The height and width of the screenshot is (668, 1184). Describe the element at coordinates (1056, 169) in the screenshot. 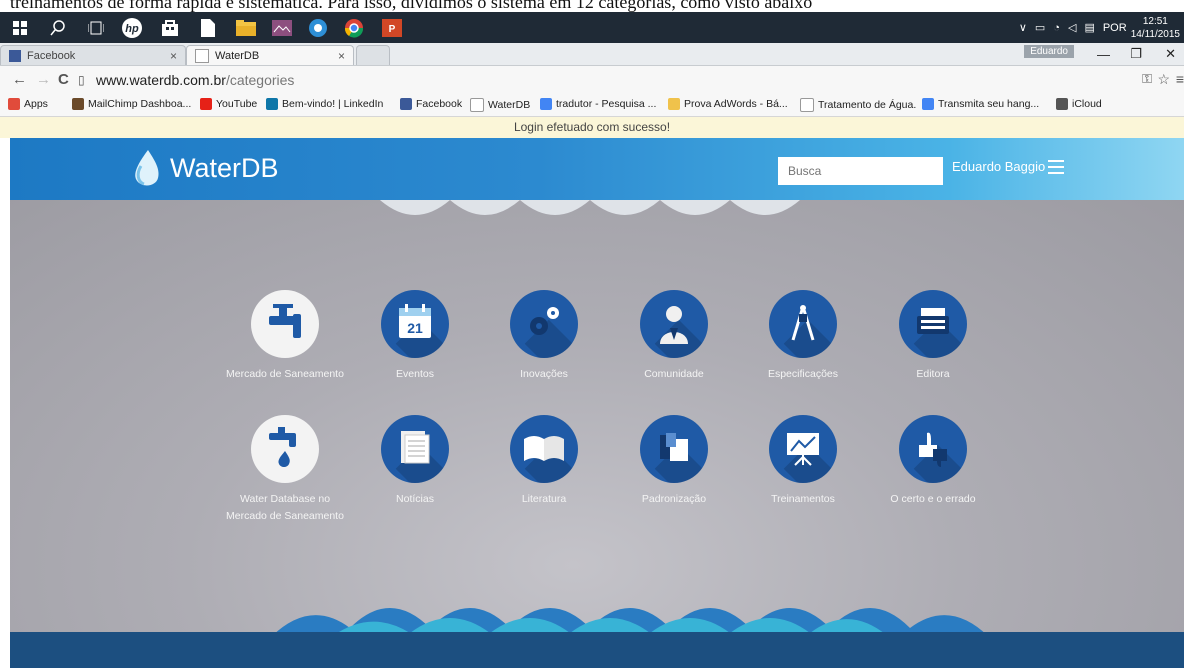

I see `hamburger-menu-icon` at that location.